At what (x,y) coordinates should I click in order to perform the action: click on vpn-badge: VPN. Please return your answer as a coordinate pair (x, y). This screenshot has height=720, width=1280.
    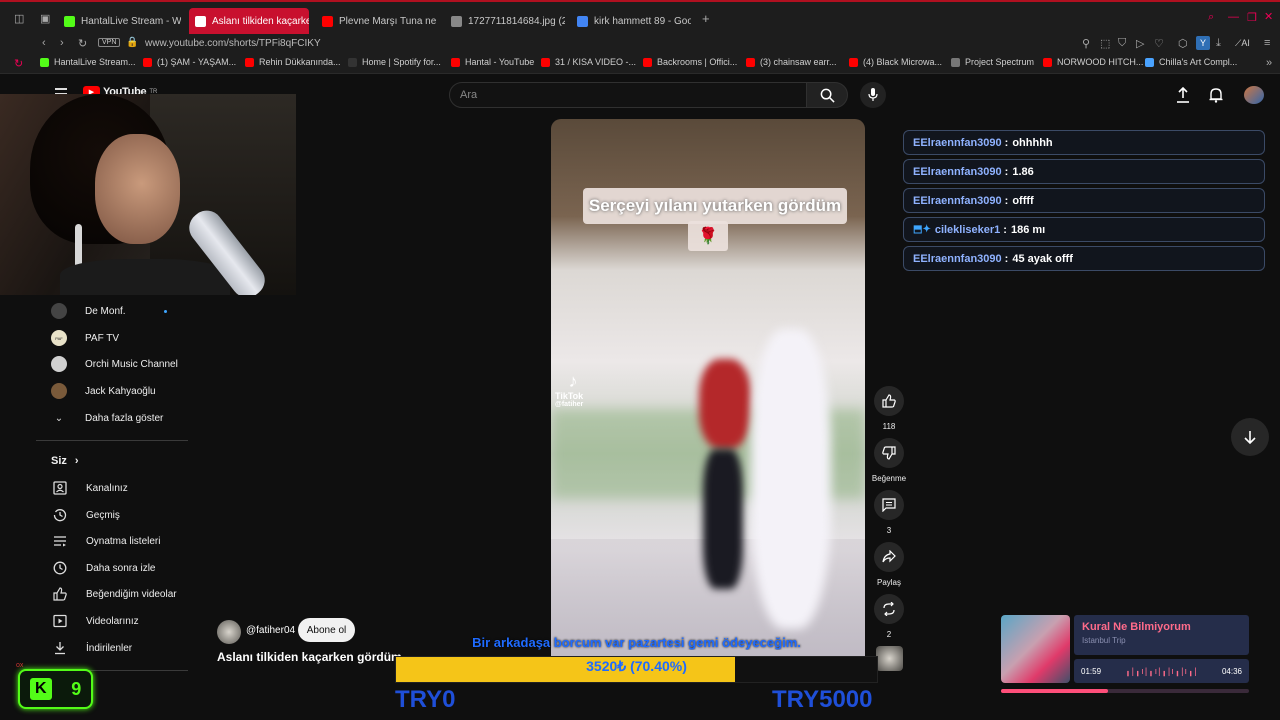
    Looking at the image, I should click on (109, 42).